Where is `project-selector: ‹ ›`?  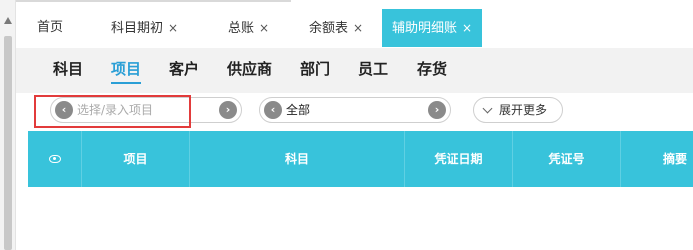
project-selector: ‹ › is located at coordinates (146, 110).